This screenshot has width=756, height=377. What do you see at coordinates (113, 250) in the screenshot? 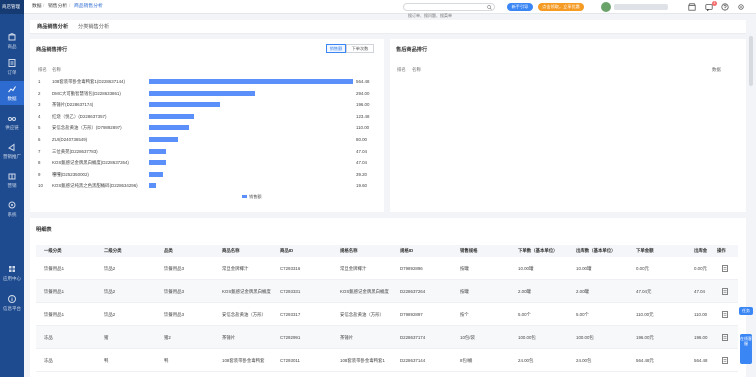
I see `column-header: 二级分类` at bounding box center [113, 250].